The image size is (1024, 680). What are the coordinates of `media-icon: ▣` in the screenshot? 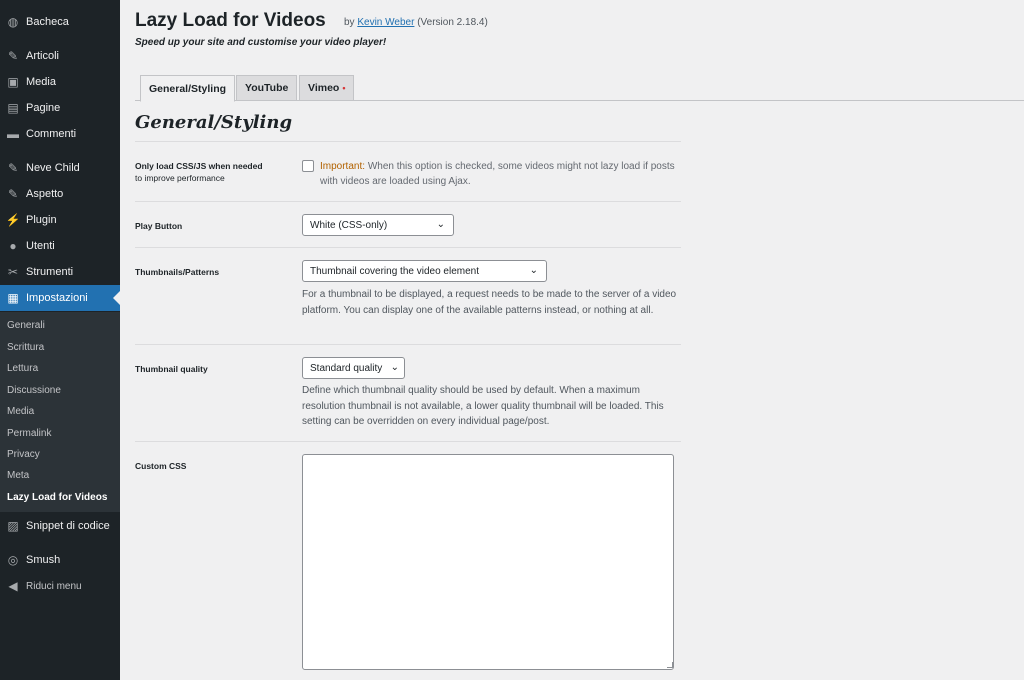 It's located at (13, 82).